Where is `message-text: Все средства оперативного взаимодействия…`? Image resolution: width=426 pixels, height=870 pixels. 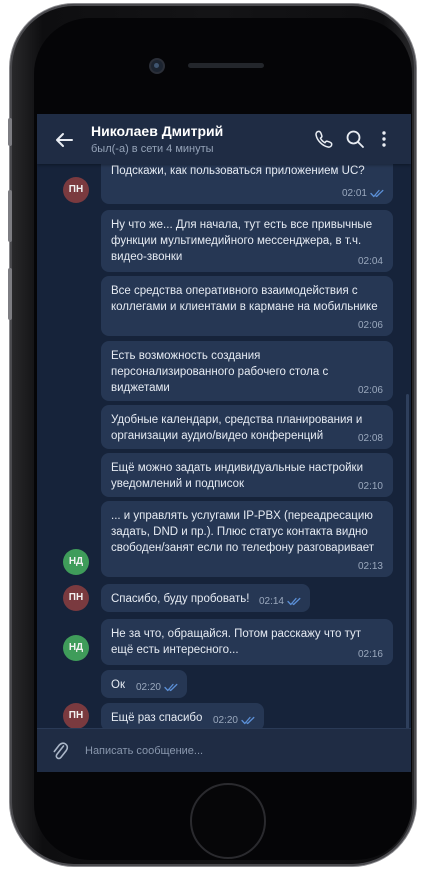
message-text: Все средства оперативного взаимодействия… is located at coordinates (244, 299).